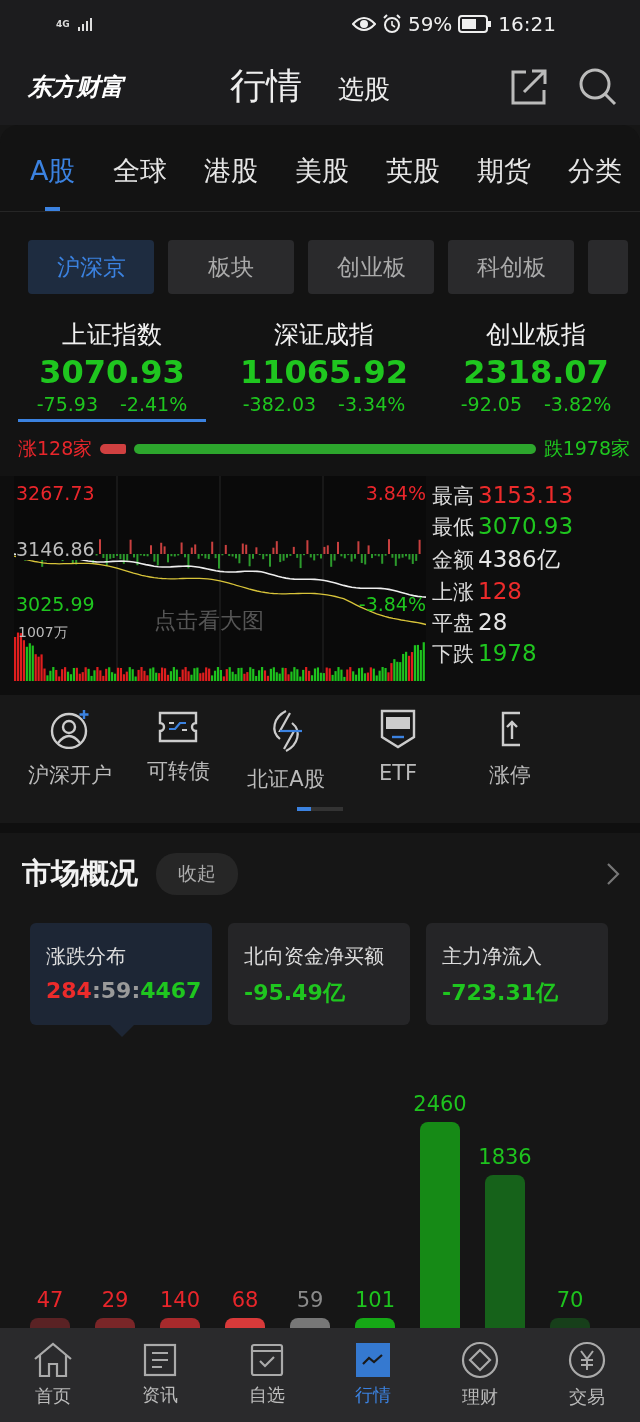  Describe the element at coordinates (578, 404) in the screenshot. I see `index-percent: -3.82%` at that location.